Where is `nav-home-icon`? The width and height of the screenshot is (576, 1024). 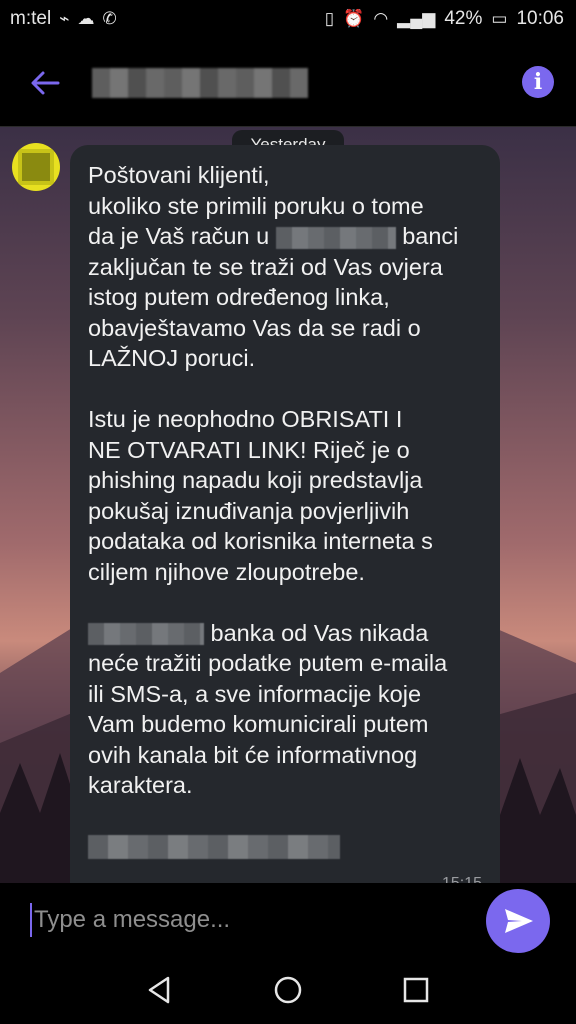 nav-home-icon is located at coordinates (288, 990).